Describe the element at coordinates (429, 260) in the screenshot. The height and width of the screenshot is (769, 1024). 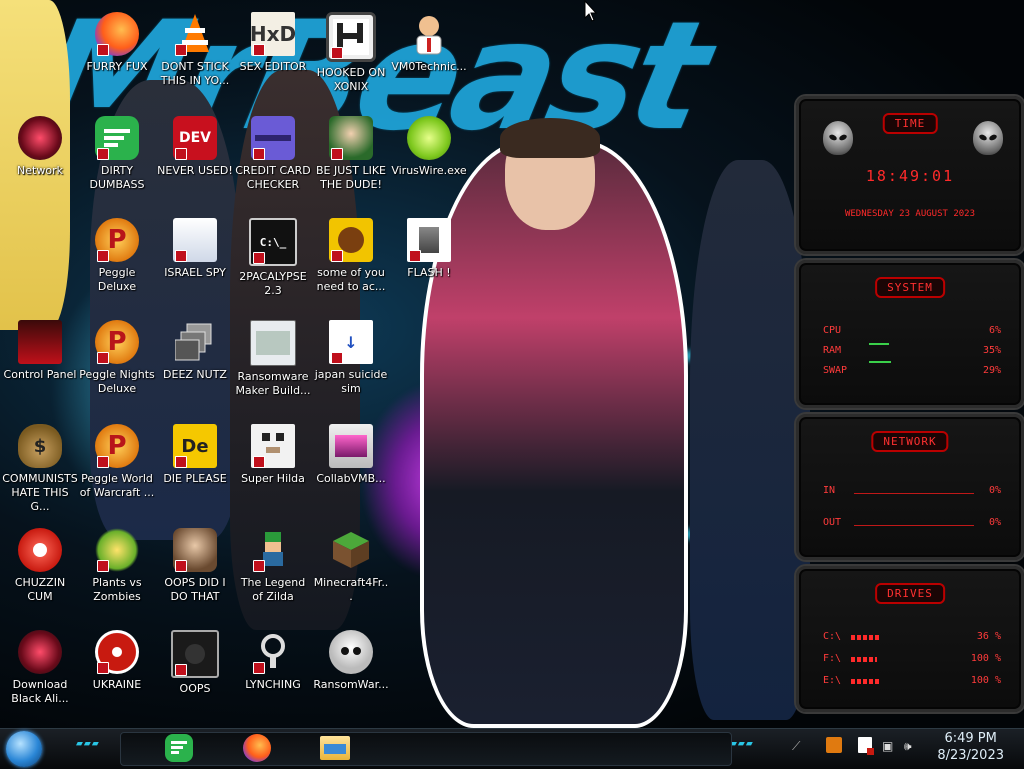
I see `desktop-icon-flash: FLASH !` at that location.